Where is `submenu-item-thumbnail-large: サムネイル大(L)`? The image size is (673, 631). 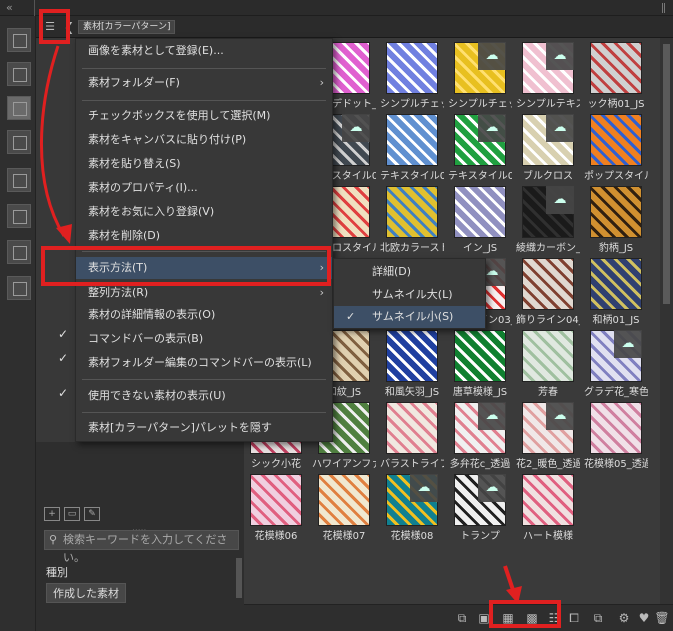
submenu-item-thumbnail-large: サムネイル大(L) is located at coordinates (409, 295).